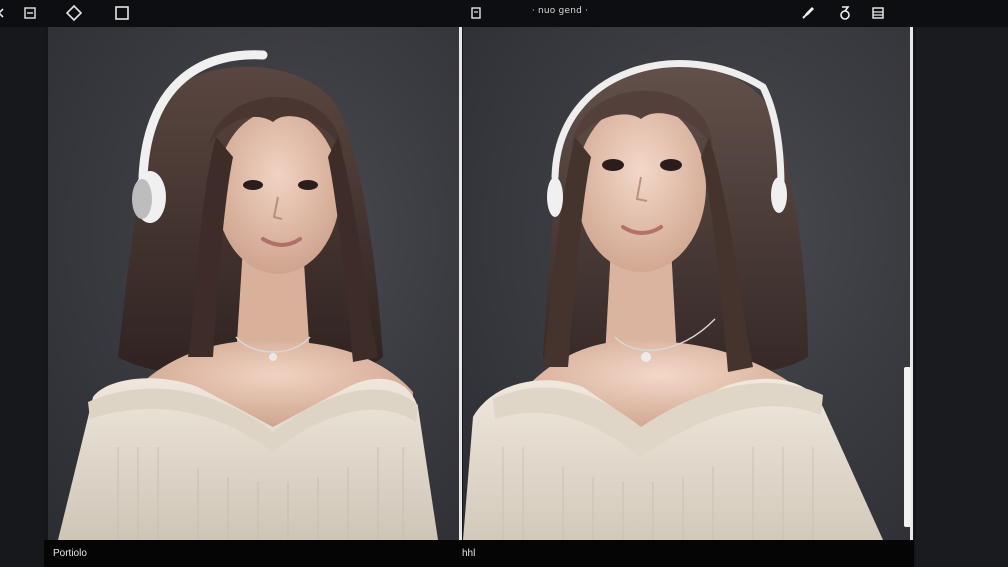 The width and height of the screenshot is (1008, 567). What do you see at coordinates (479, 553) in the screenshot?
I see `caption-bar: Portiolo hhl` at bounding box center [479, 553].